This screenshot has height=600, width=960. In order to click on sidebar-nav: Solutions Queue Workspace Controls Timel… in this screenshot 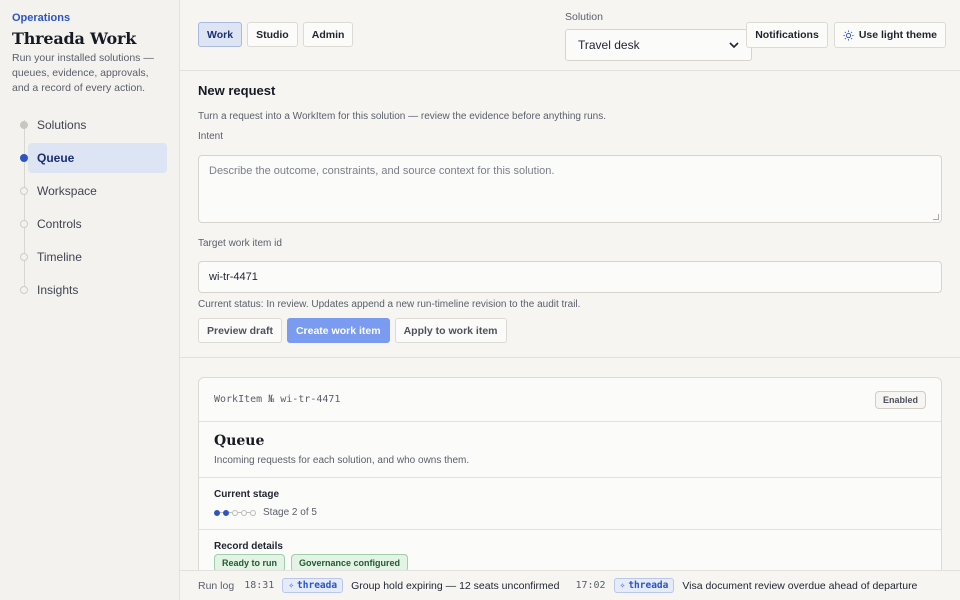, I will do `click(89, 207)`.